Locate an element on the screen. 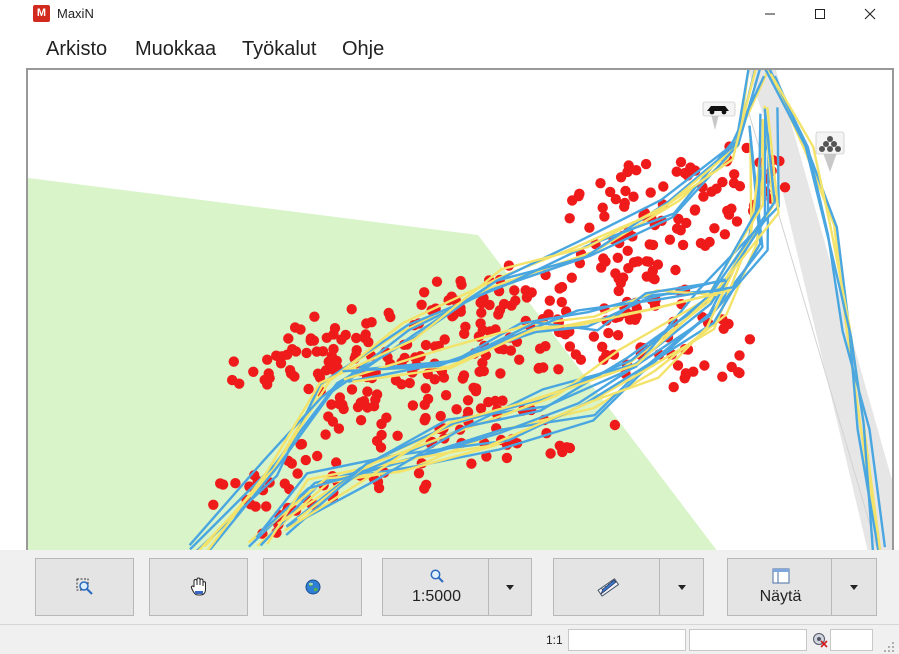 This screenshot has width=899, height=654. close-button is located at coordinates (870, 14).